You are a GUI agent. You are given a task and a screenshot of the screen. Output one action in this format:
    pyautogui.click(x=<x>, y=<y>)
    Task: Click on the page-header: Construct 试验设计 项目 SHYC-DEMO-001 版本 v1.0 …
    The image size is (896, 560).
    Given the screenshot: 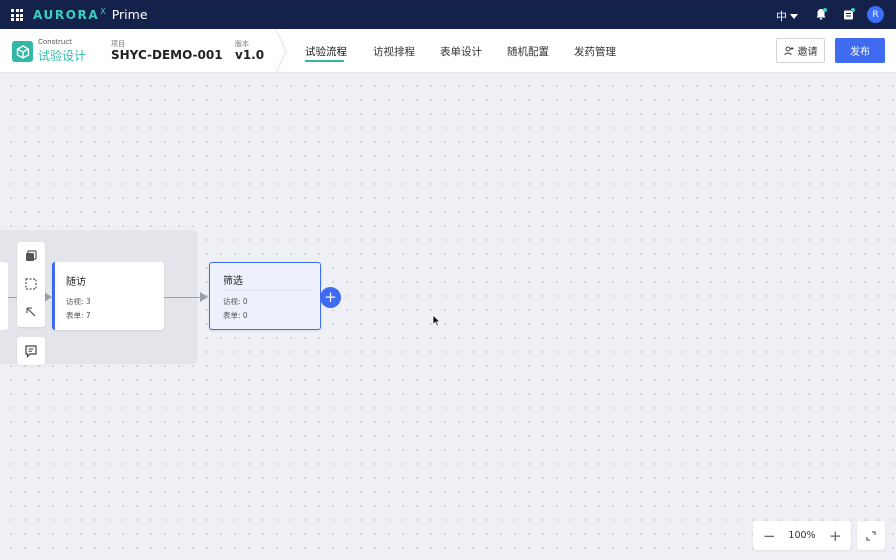 What is the action you would take?
    pyautogui.click(x=448, y=51)
    